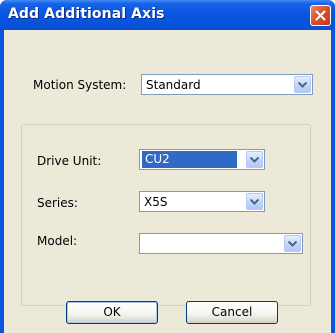 Image resolution: width=335 pixels, height=333 pixels. Describe the element at coordinates (80, 85) in the screenshot. I see `motion-system-label: Motion System:` at that location.